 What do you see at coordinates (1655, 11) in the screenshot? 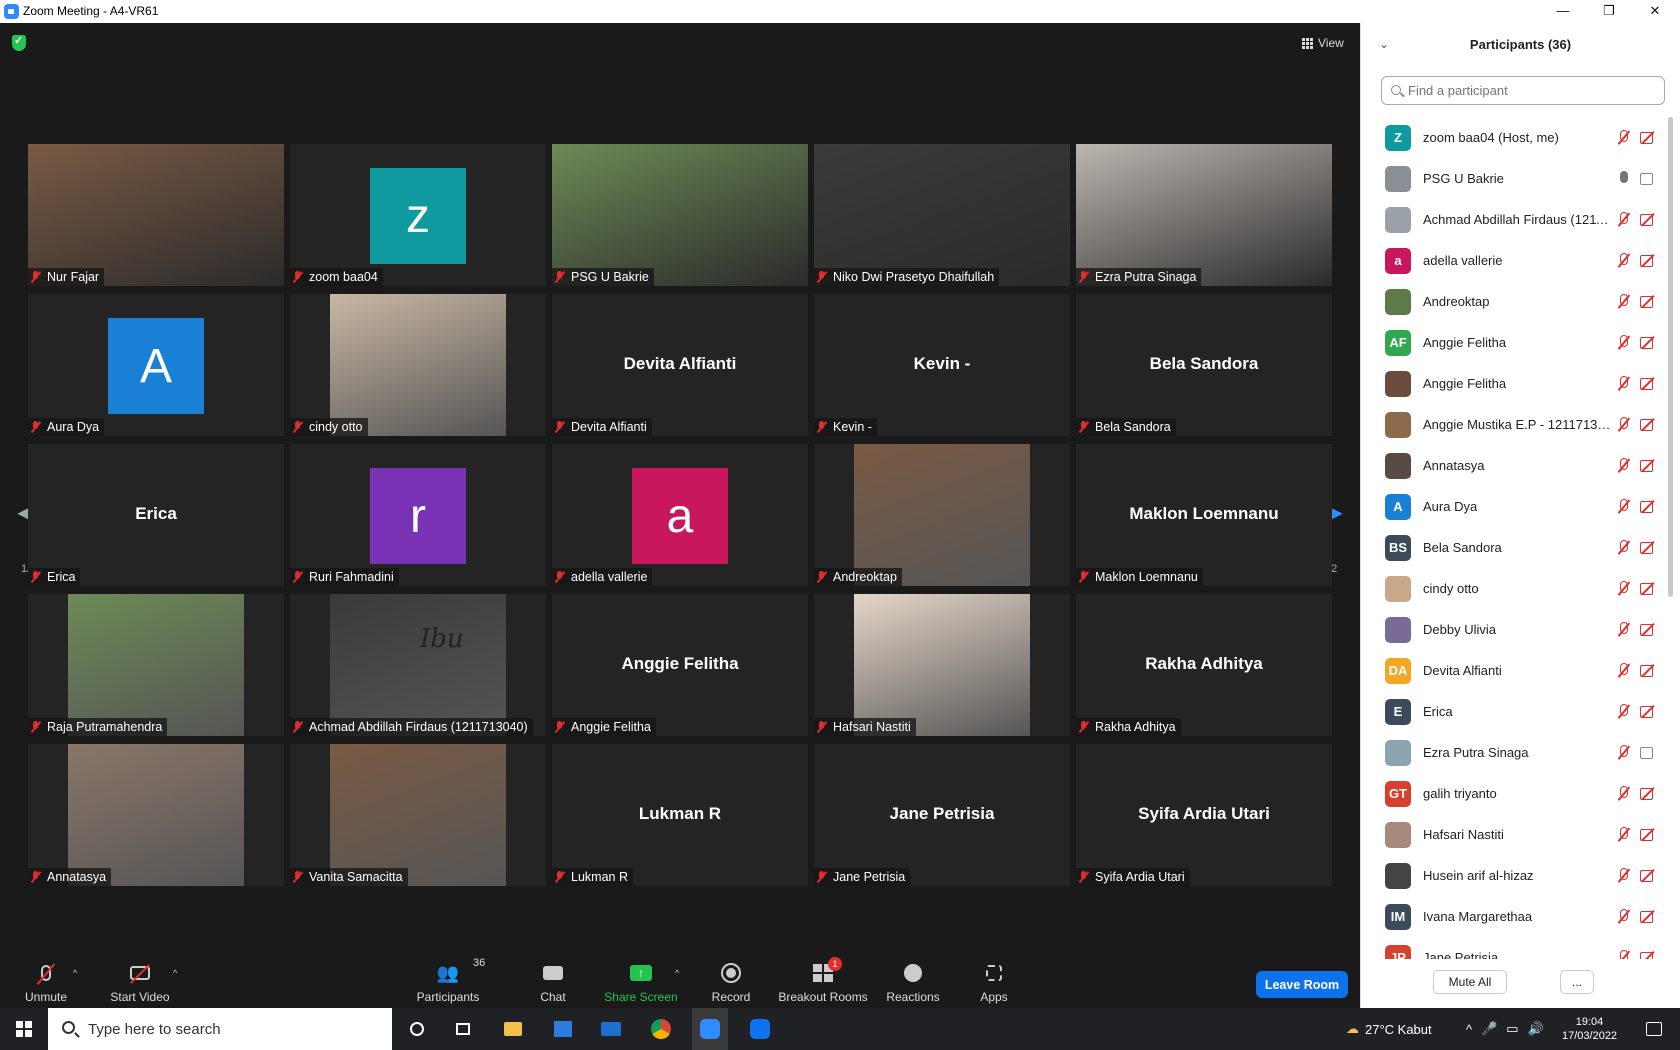
I see `close-button: ✕` at bounding box center [1655, 11].